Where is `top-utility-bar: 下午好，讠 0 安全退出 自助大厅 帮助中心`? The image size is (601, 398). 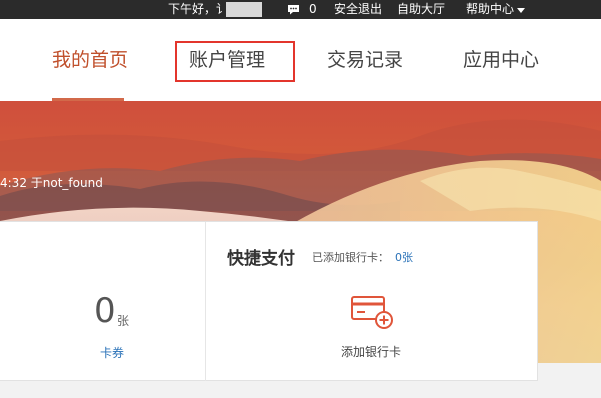 top-utility-bar: 下午好，讠 0 安全退出 自助大厅 帮助中心 is located at coordinates (300, 9).